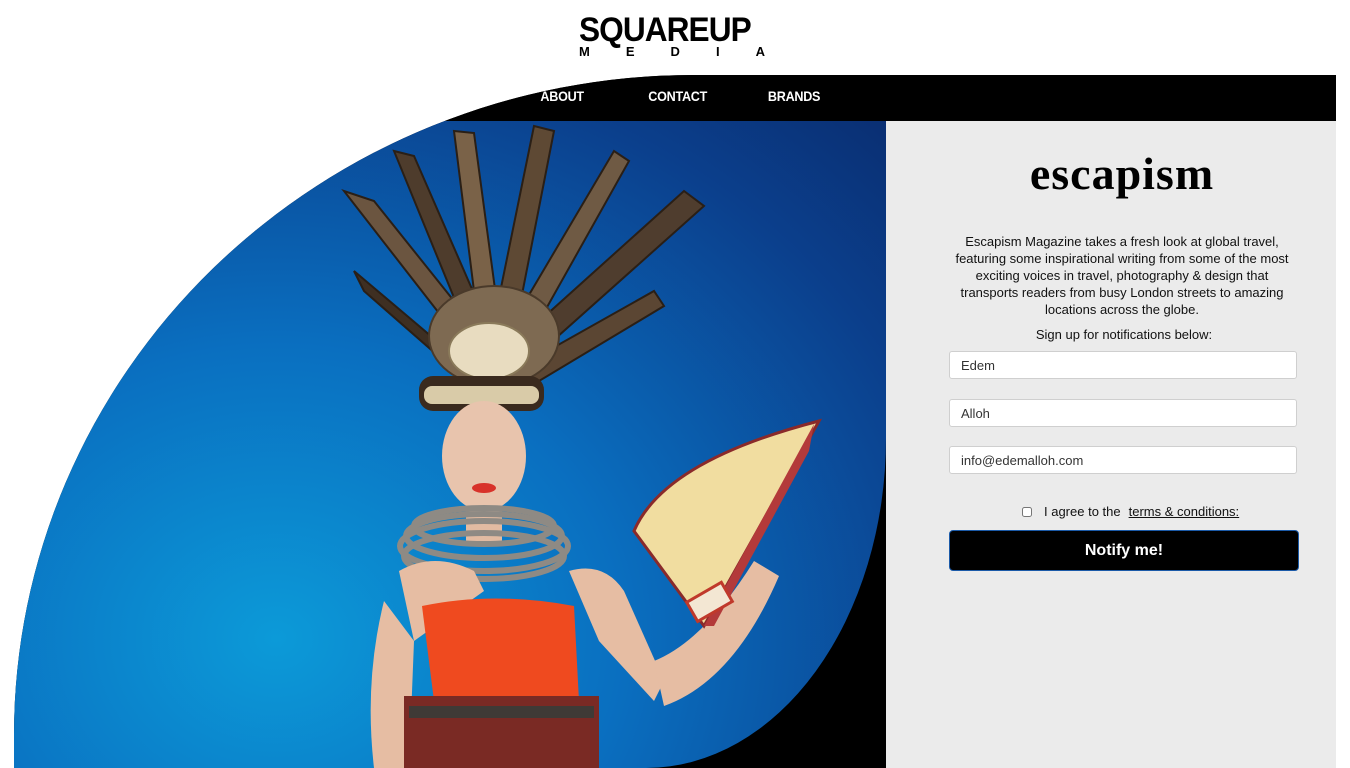 This screenshot has width=1350, height=768. Describe the element at coordinates (501, 712) in the screenshot. I see `skirt-band` at that location.